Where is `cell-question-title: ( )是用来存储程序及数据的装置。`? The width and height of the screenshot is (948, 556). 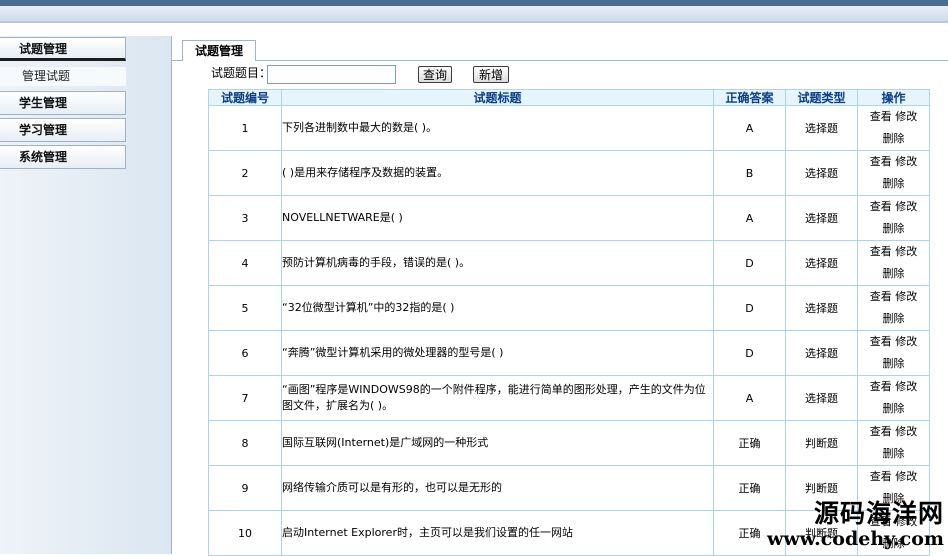
cell-question-title: ( )是用来存储程序及数据的装置。 is located at coordinates (497, 173).